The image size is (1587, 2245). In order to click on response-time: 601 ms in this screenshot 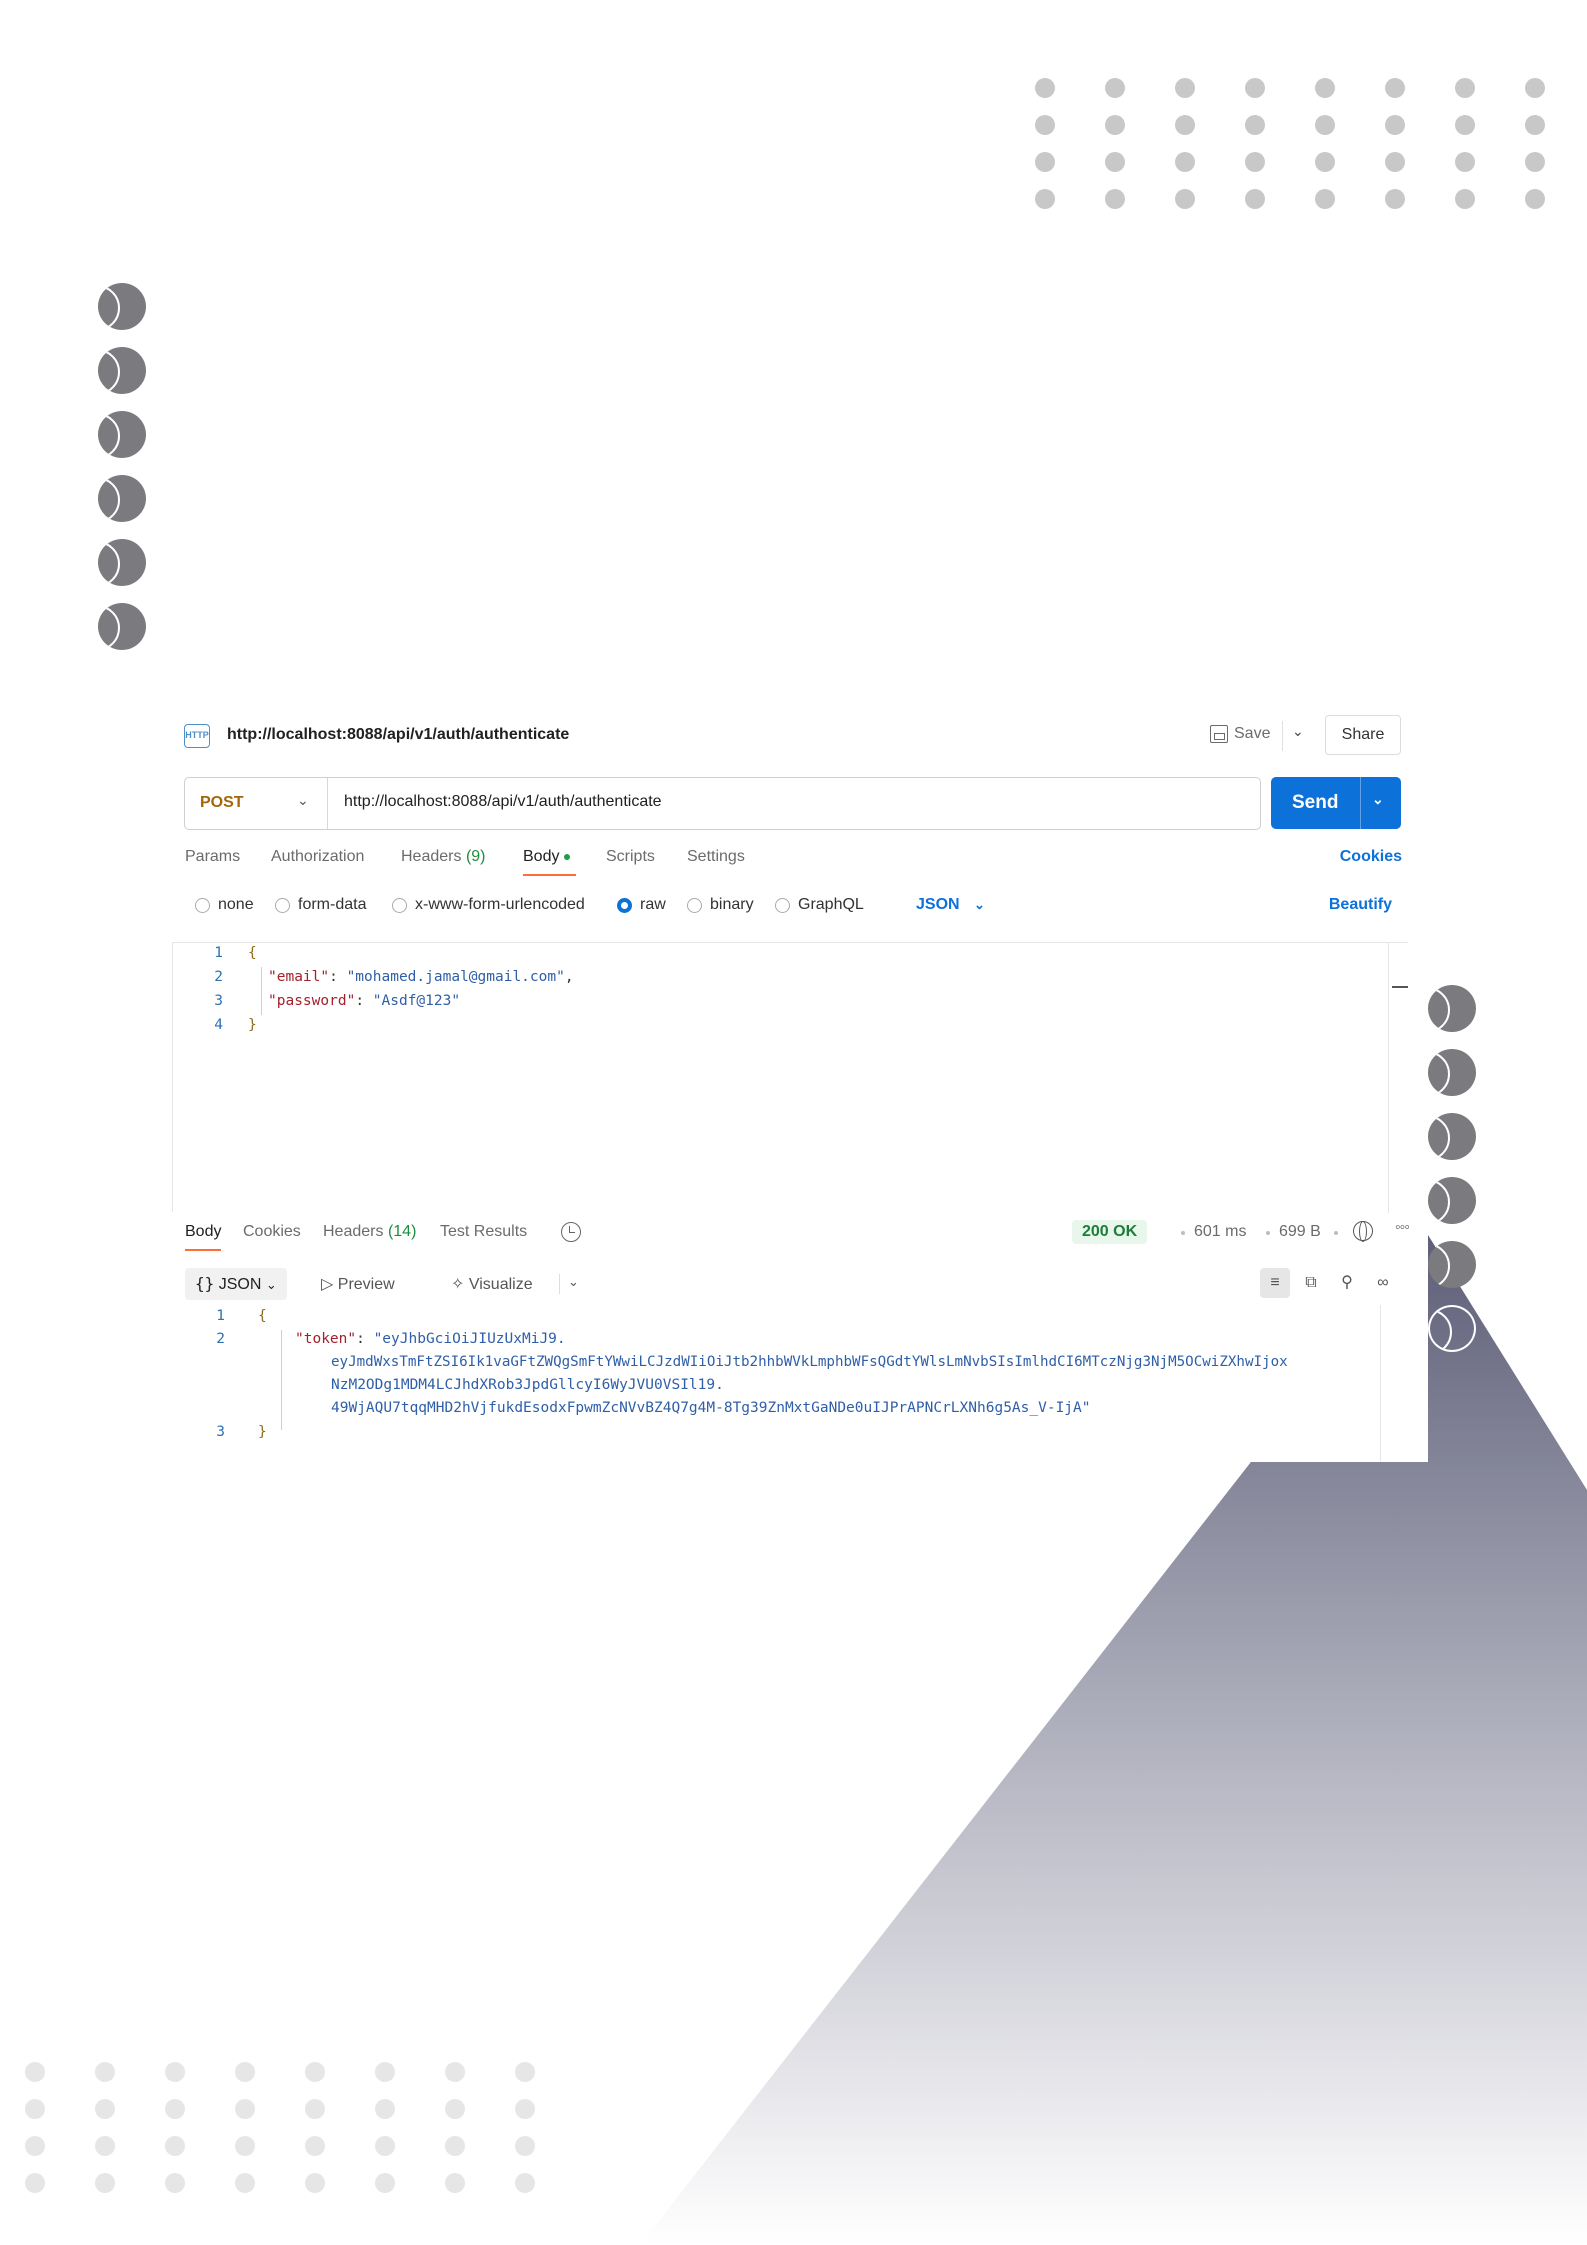, I will do `click(1220, 1232)`.